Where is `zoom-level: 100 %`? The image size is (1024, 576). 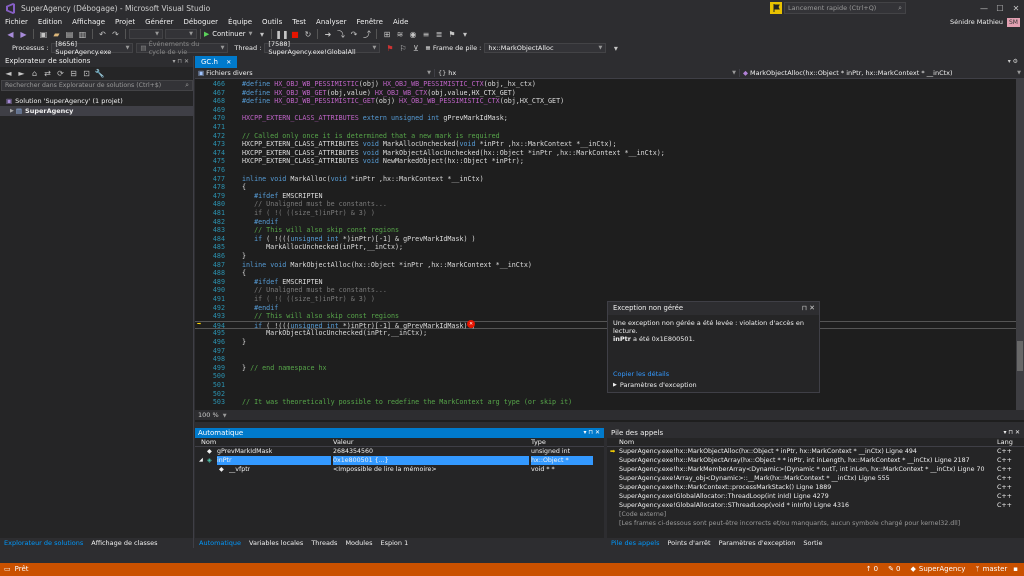 zoom-level: 100 % is located at coordinates (208, 415).